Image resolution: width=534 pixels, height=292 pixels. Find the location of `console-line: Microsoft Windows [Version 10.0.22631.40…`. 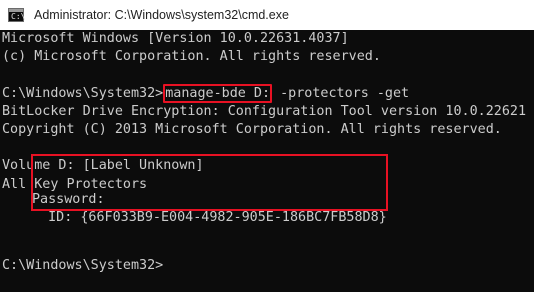

console-line: Microsoft Windows [Version 10.0.22631.40… is located at coordinates (175, 38).